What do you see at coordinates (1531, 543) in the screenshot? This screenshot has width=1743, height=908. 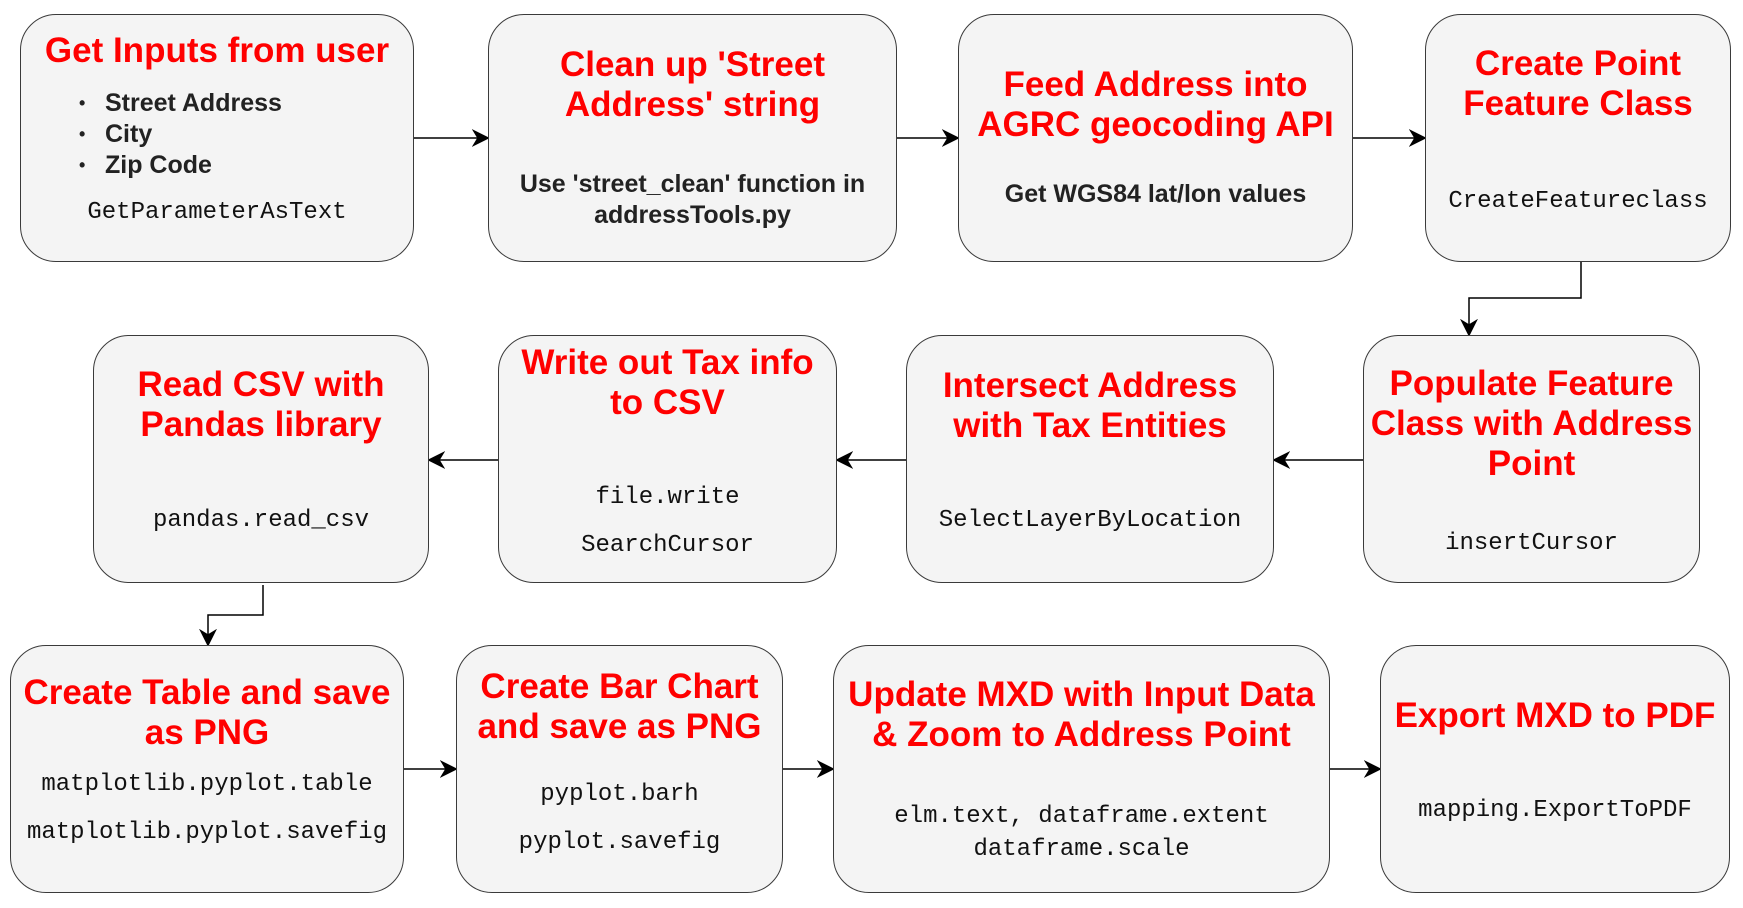 I see `node-code: insertCursor` at bounding box center [1531, 543].